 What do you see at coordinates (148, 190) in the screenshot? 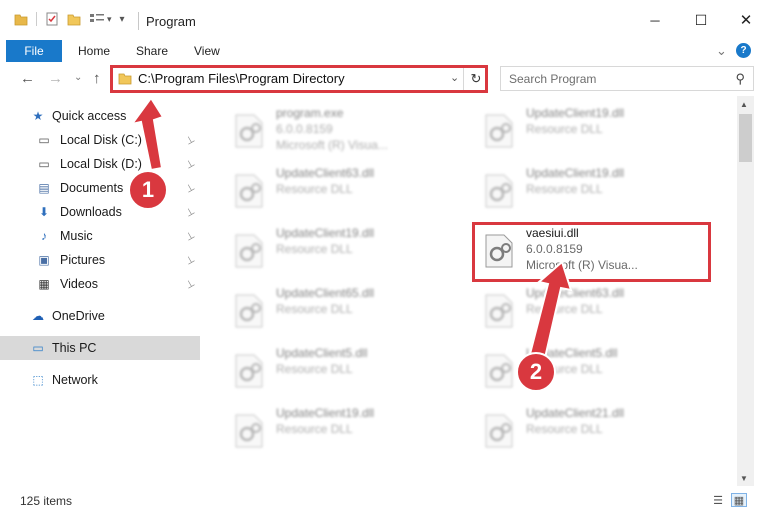
I see `step-badge-1: 1` at bounding box center [148, 190].